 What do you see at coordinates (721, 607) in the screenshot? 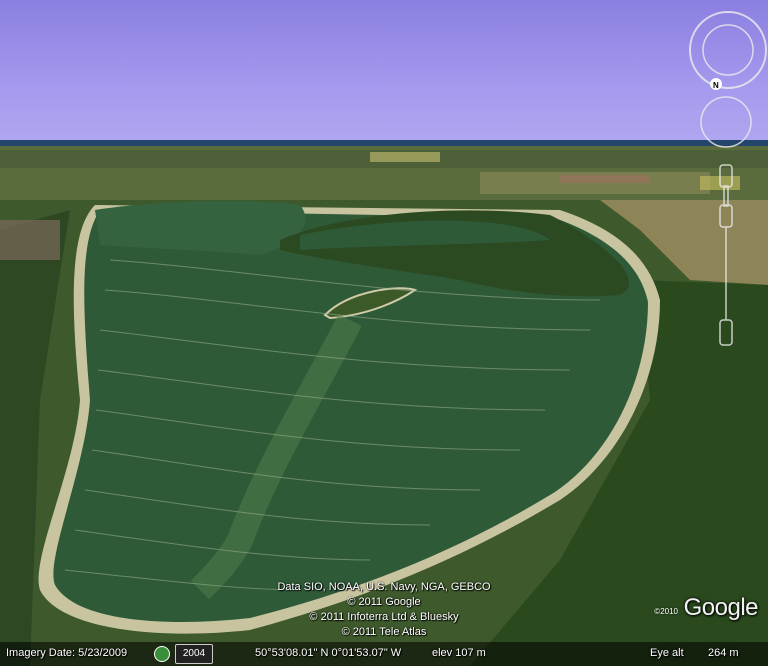
I see `google-logo: Google` at bounding box center [721, 607].